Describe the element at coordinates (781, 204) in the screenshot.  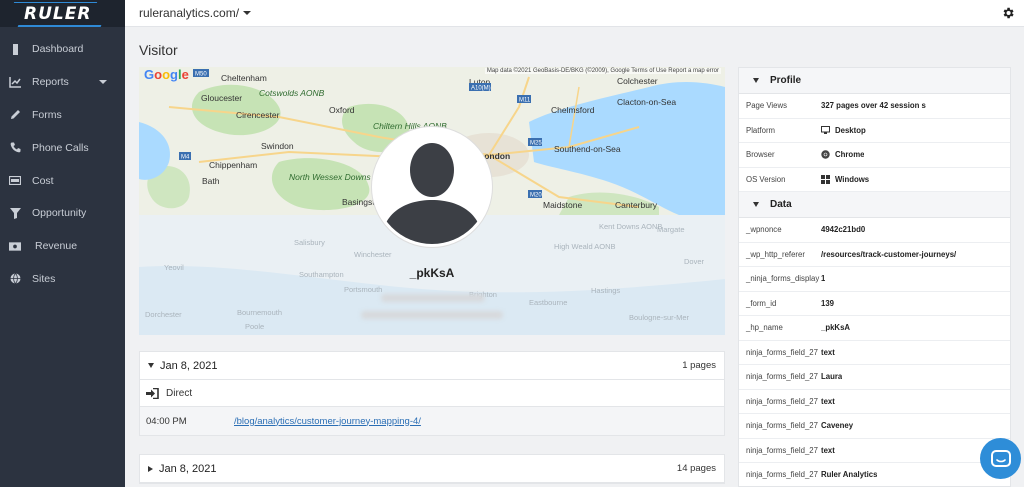
I see `data-header-label: Data` at that location.